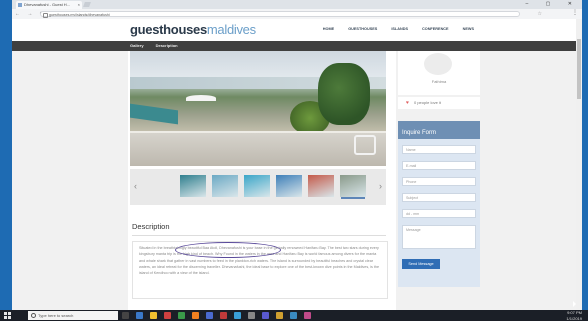 This screenshot has width=588, height=321. Describe the element at coordinates (45, 15) in the screenshot. I see `lock-icon` at that location.